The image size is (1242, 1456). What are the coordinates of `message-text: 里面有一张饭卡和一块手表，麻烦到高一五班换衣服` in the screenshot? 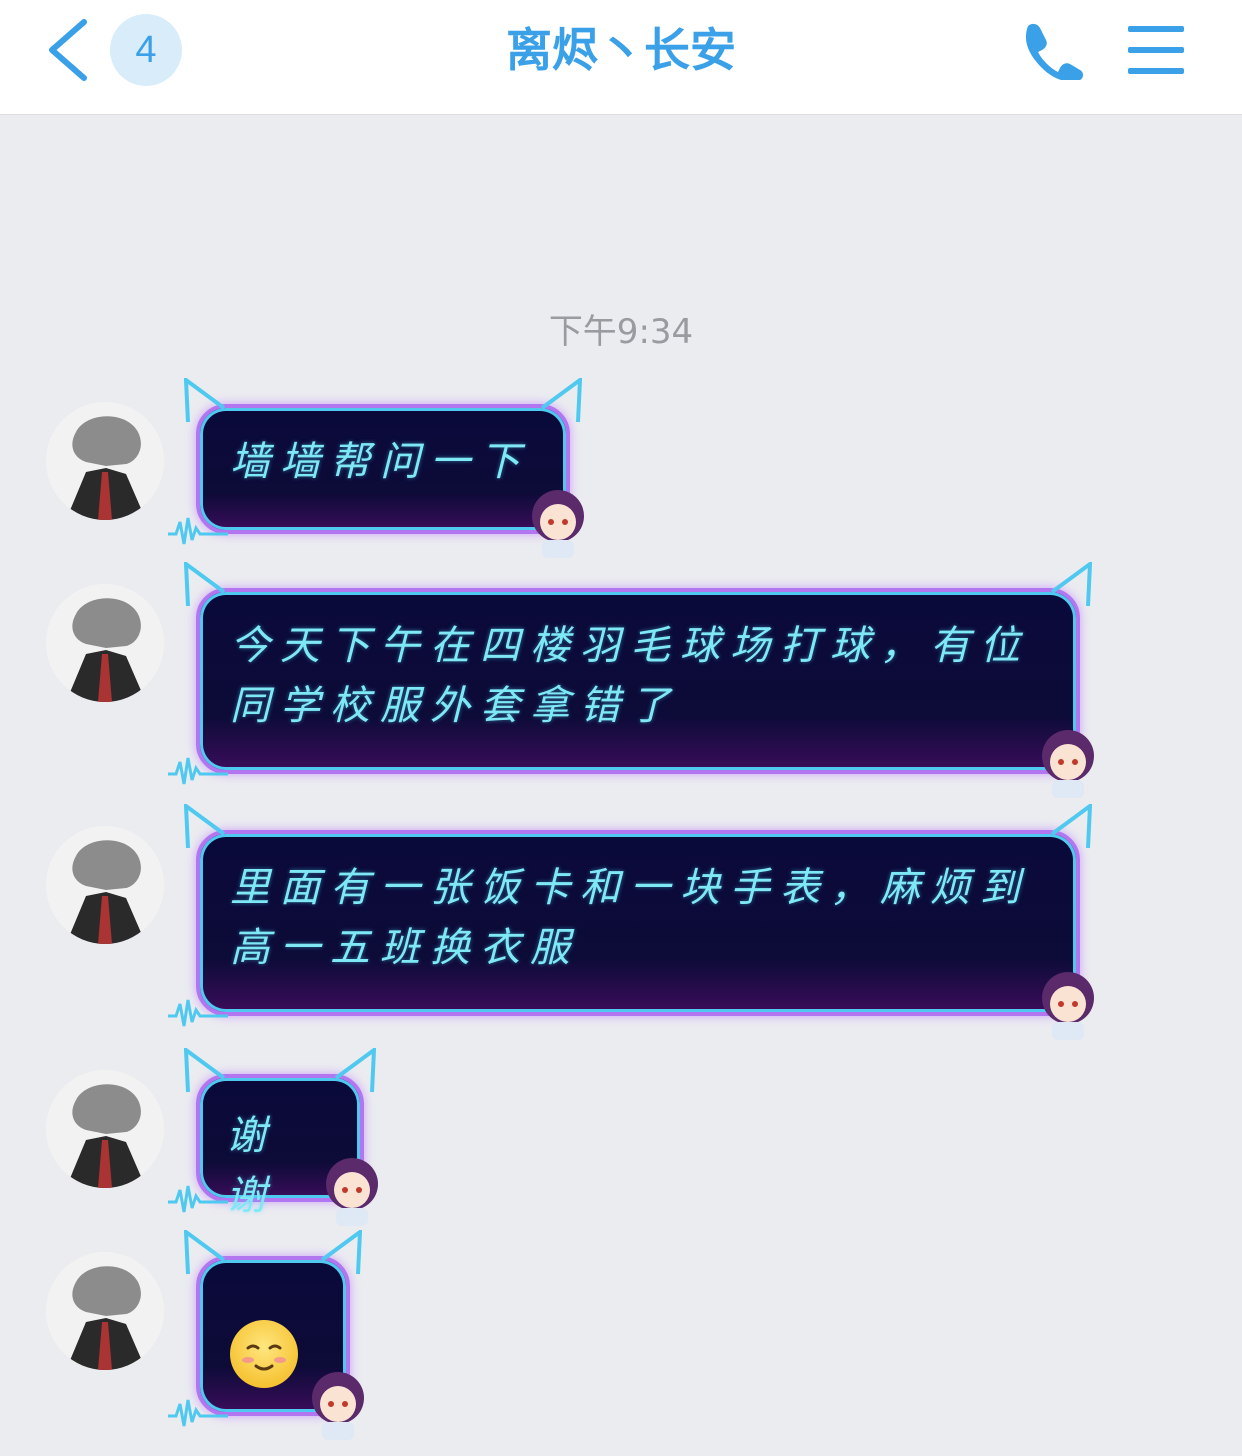 It's located at (630, 918).